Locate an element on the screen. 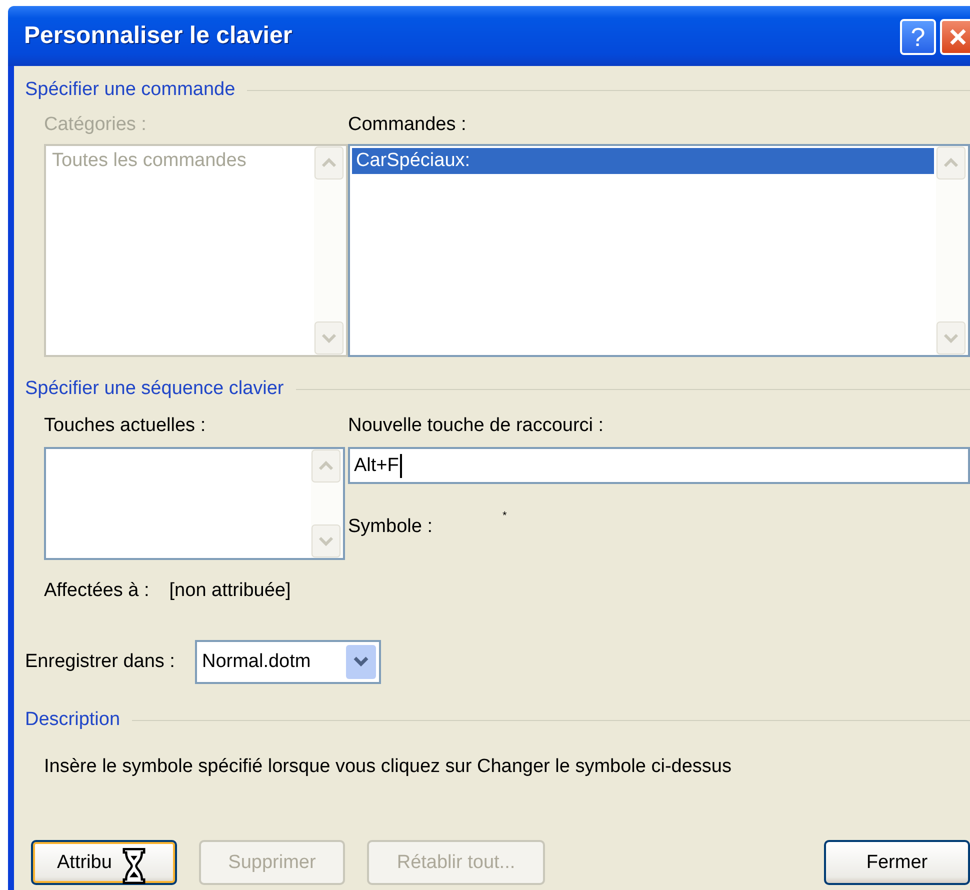 Image resolution: width=970 pixels, height=890 pixels. section-title: Spécifier une séquence clavier is located at coordinates (154, 389).